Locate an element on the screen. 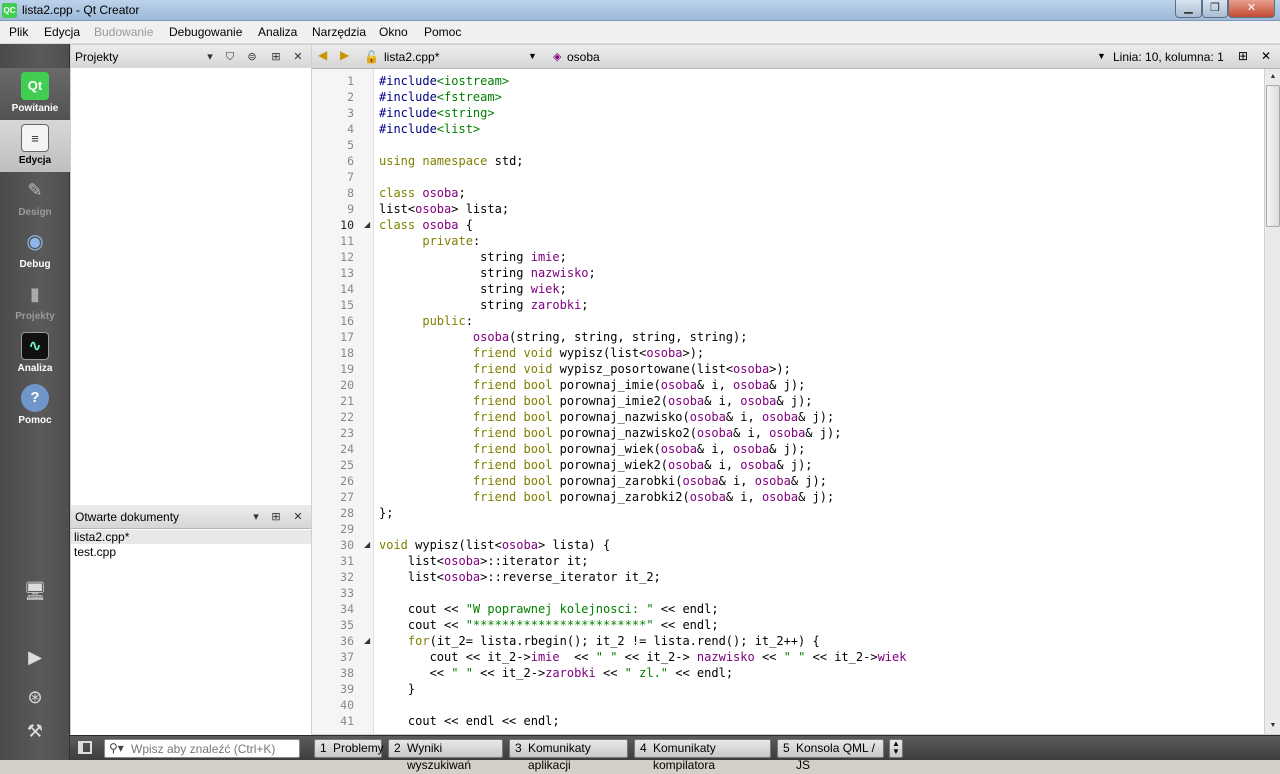 The width and height of the screenshot is (1280, 774). tabs-scroll-icon: ▲ ▼ is located at coordinates (896, 748).